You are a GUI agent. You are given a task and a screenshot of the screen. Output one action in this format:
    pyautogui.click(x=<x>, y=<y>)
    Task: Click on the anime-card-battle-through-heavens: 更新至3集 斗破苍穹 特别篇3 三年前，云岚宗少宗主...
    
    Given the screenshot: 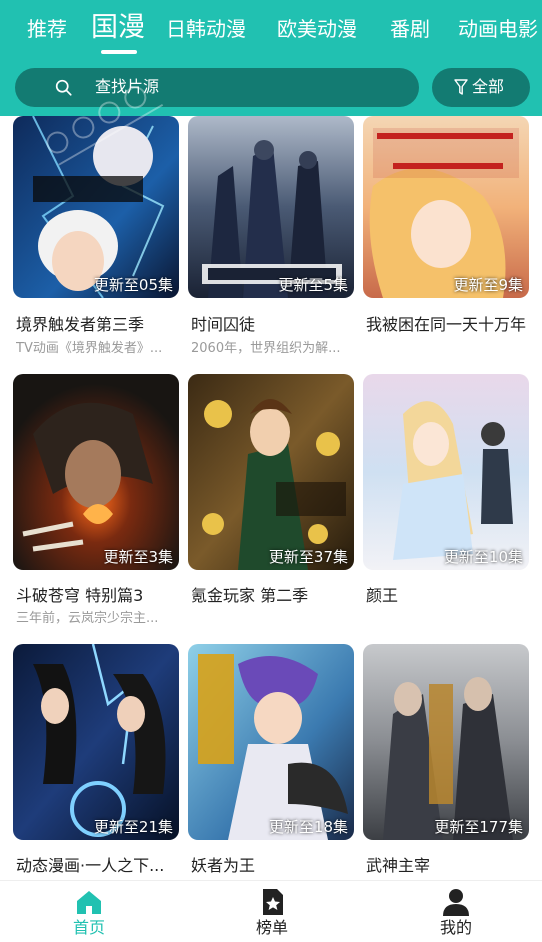 What is the action you would take?
    pyautogui.click(x=96, y=500)
    